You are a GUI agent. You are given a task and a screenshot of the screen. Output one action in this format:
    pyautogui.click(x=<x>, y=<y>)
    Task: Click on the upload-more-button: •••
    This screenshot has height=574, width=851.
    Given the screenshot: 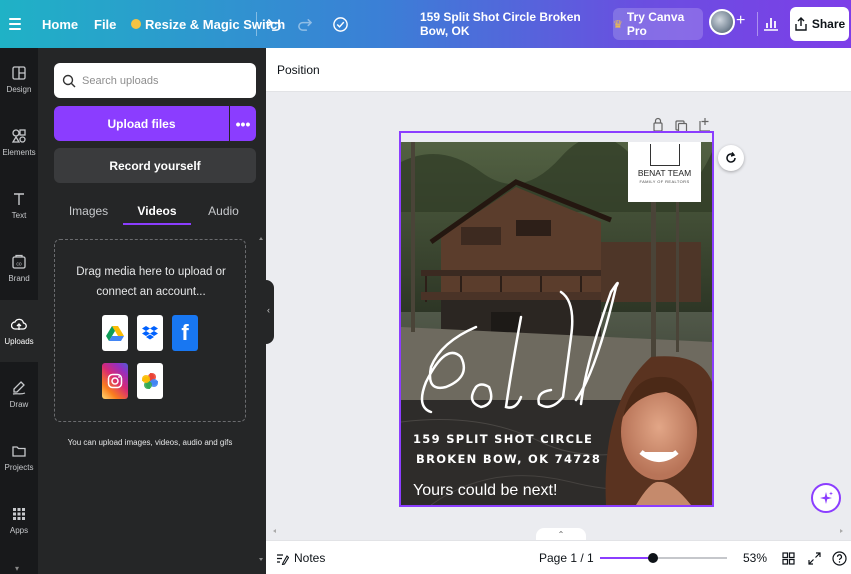 What is the action you would take?
    pyautogui.click(x=243, y=123)
    